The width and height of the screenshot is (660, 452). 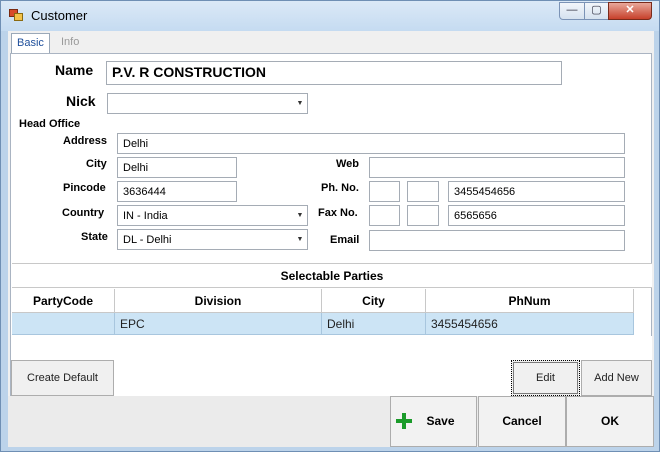 I want to click on name-label: Name, so click(x=74, y=70).